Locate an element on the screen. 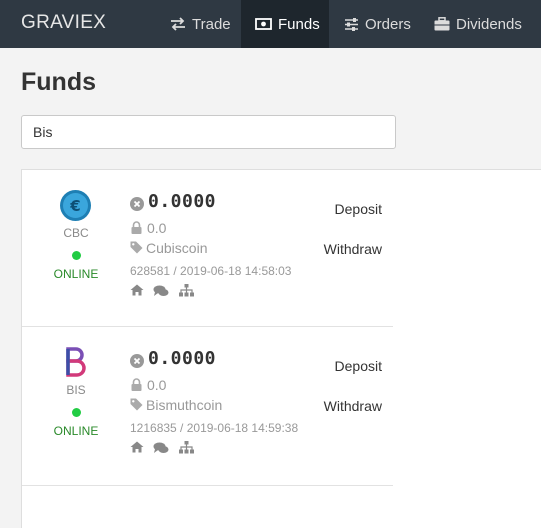 The image size is (541, 528). nav-trade-label: Trade is located at coordinates (211, 24).